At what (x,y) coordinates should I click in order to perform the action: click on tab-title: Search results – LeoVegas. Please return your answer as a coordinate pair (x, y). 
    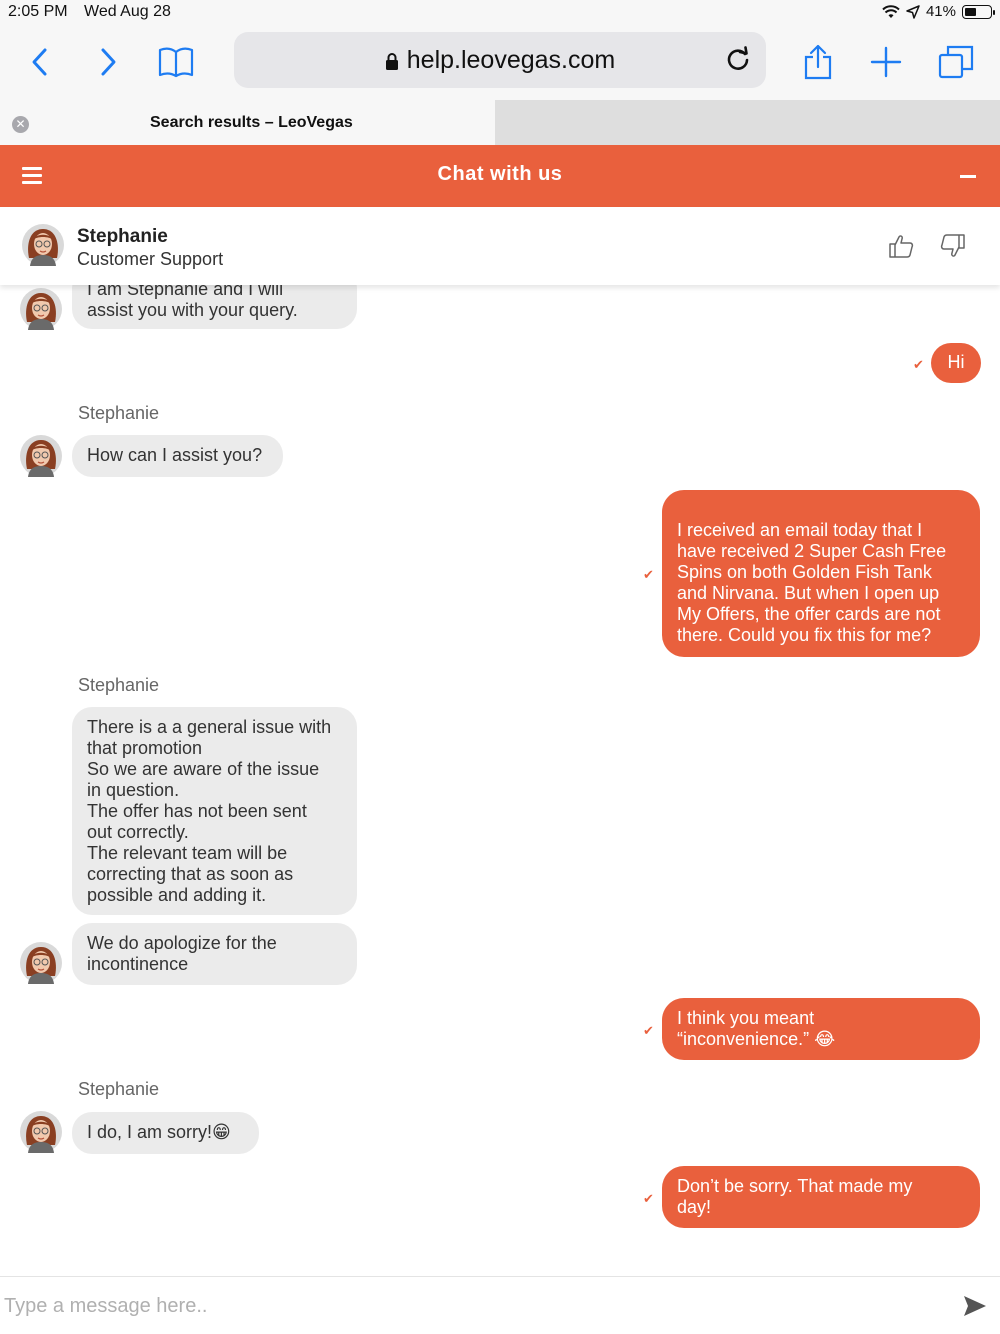
    Looking at the image, I should click on (251, 122).